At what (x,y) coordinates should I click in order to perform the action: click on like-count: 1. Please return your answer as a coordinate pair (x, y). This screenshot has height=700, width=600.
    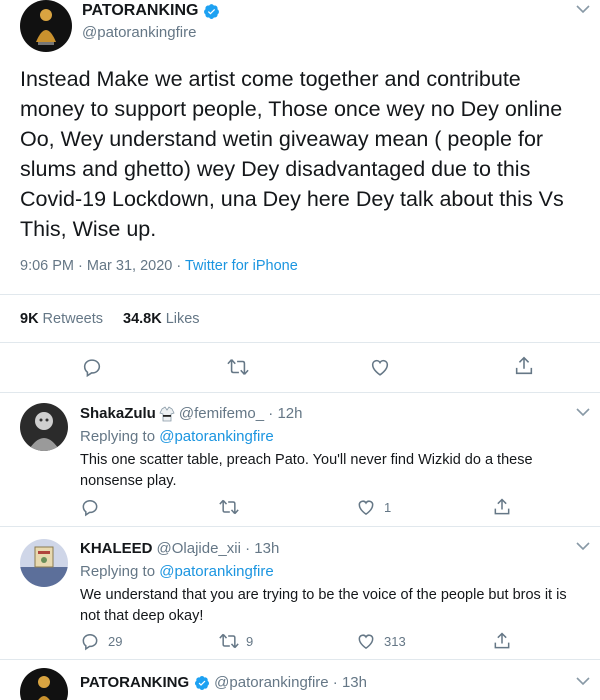
    Looking at the image, I should click on (388, 507).